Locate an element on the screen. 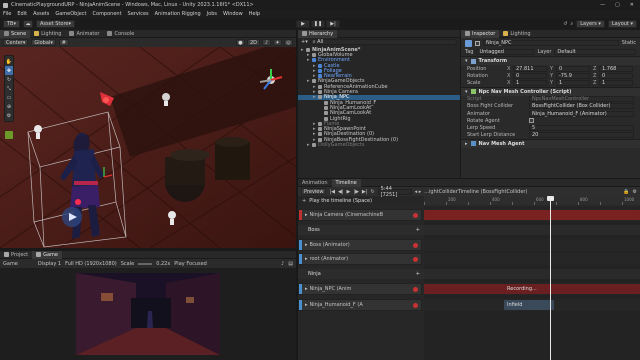  track-header: ▸ root (Animator) is located at coordinates (360, 259).